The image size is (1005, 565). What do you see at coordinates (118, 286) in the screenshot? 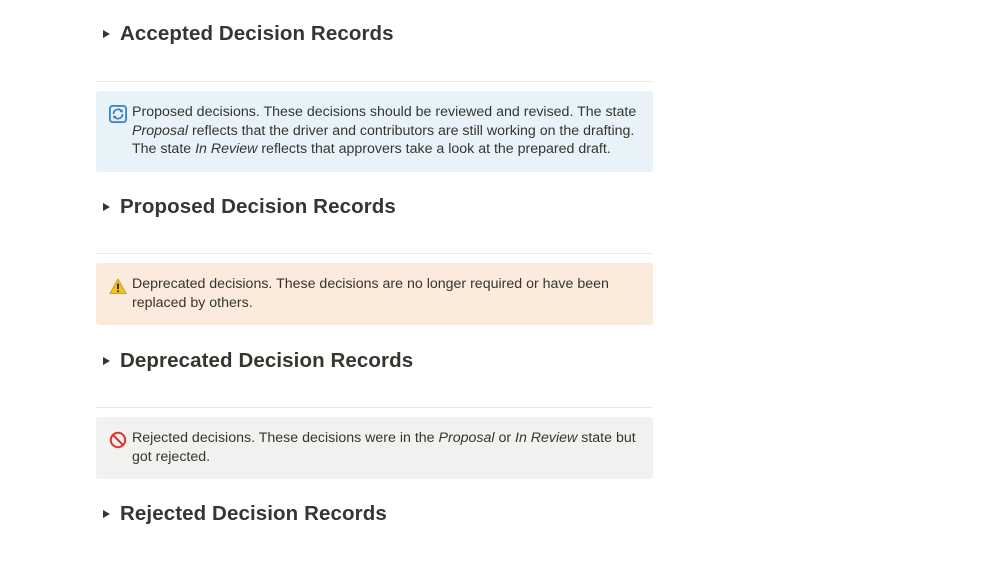
I see `warning-icon` at bounding box center [118, 286].